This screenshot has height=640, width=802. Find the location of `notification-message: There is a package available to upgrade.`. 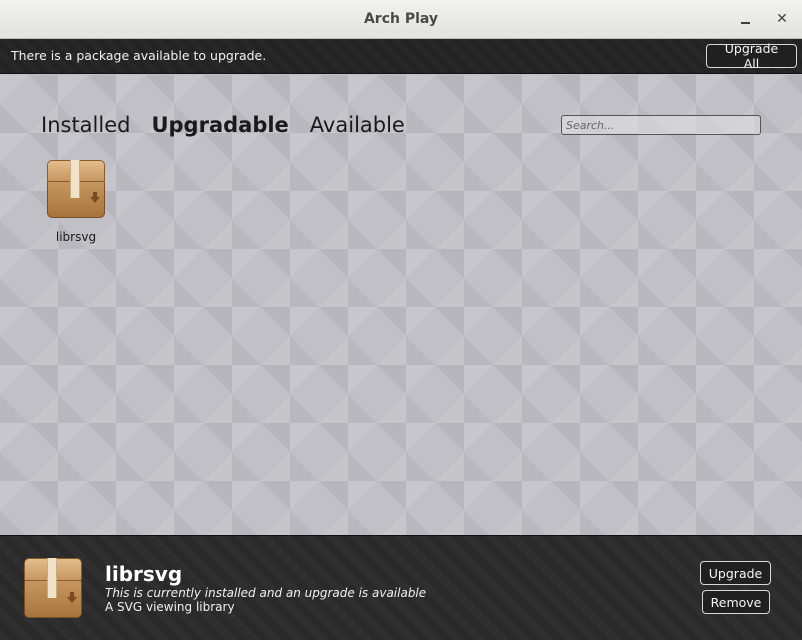

notification-message: There is a package available to upgrade. is located at coordinates (139, 55).